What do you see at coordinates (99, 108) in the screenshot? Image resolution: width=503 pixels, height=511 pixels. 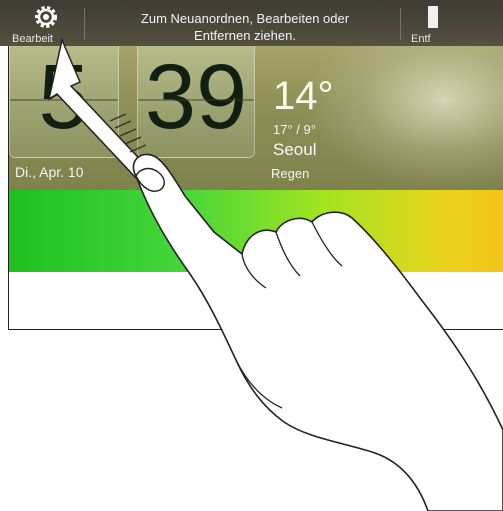 I see `swipe-arrow` at bounding box center [99, 108].